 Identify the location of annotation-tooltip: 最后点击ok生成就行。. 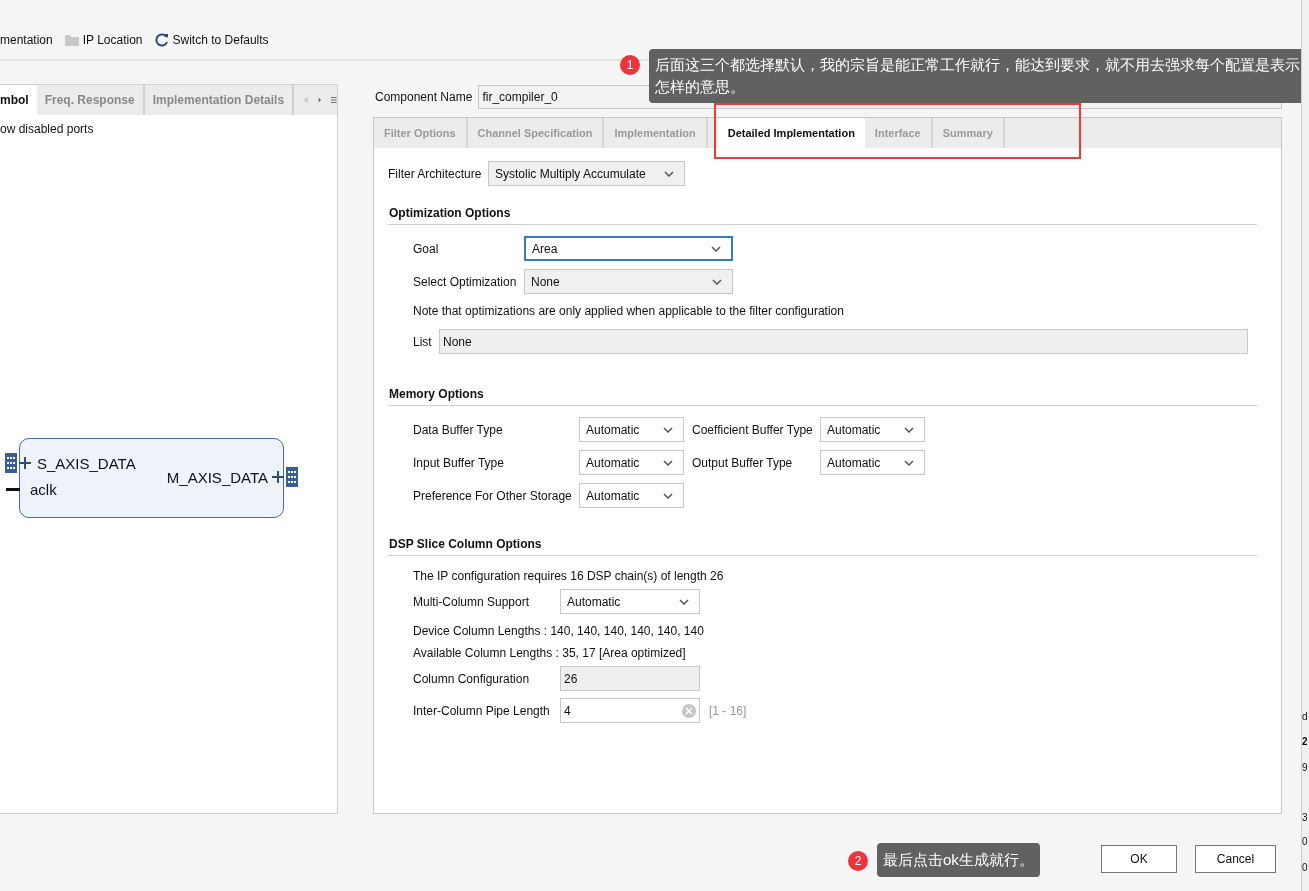
(958, 860).